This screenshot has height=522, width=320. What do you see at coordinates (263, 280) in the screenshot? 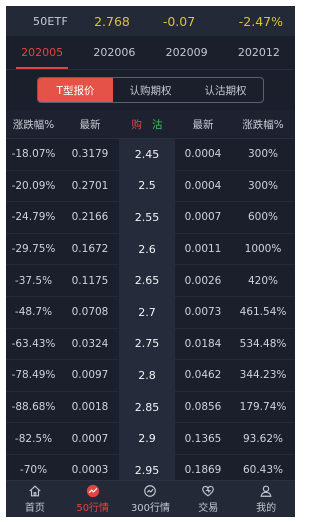
I see `put-change-pct: 420%` at bounding box center [263, 280].